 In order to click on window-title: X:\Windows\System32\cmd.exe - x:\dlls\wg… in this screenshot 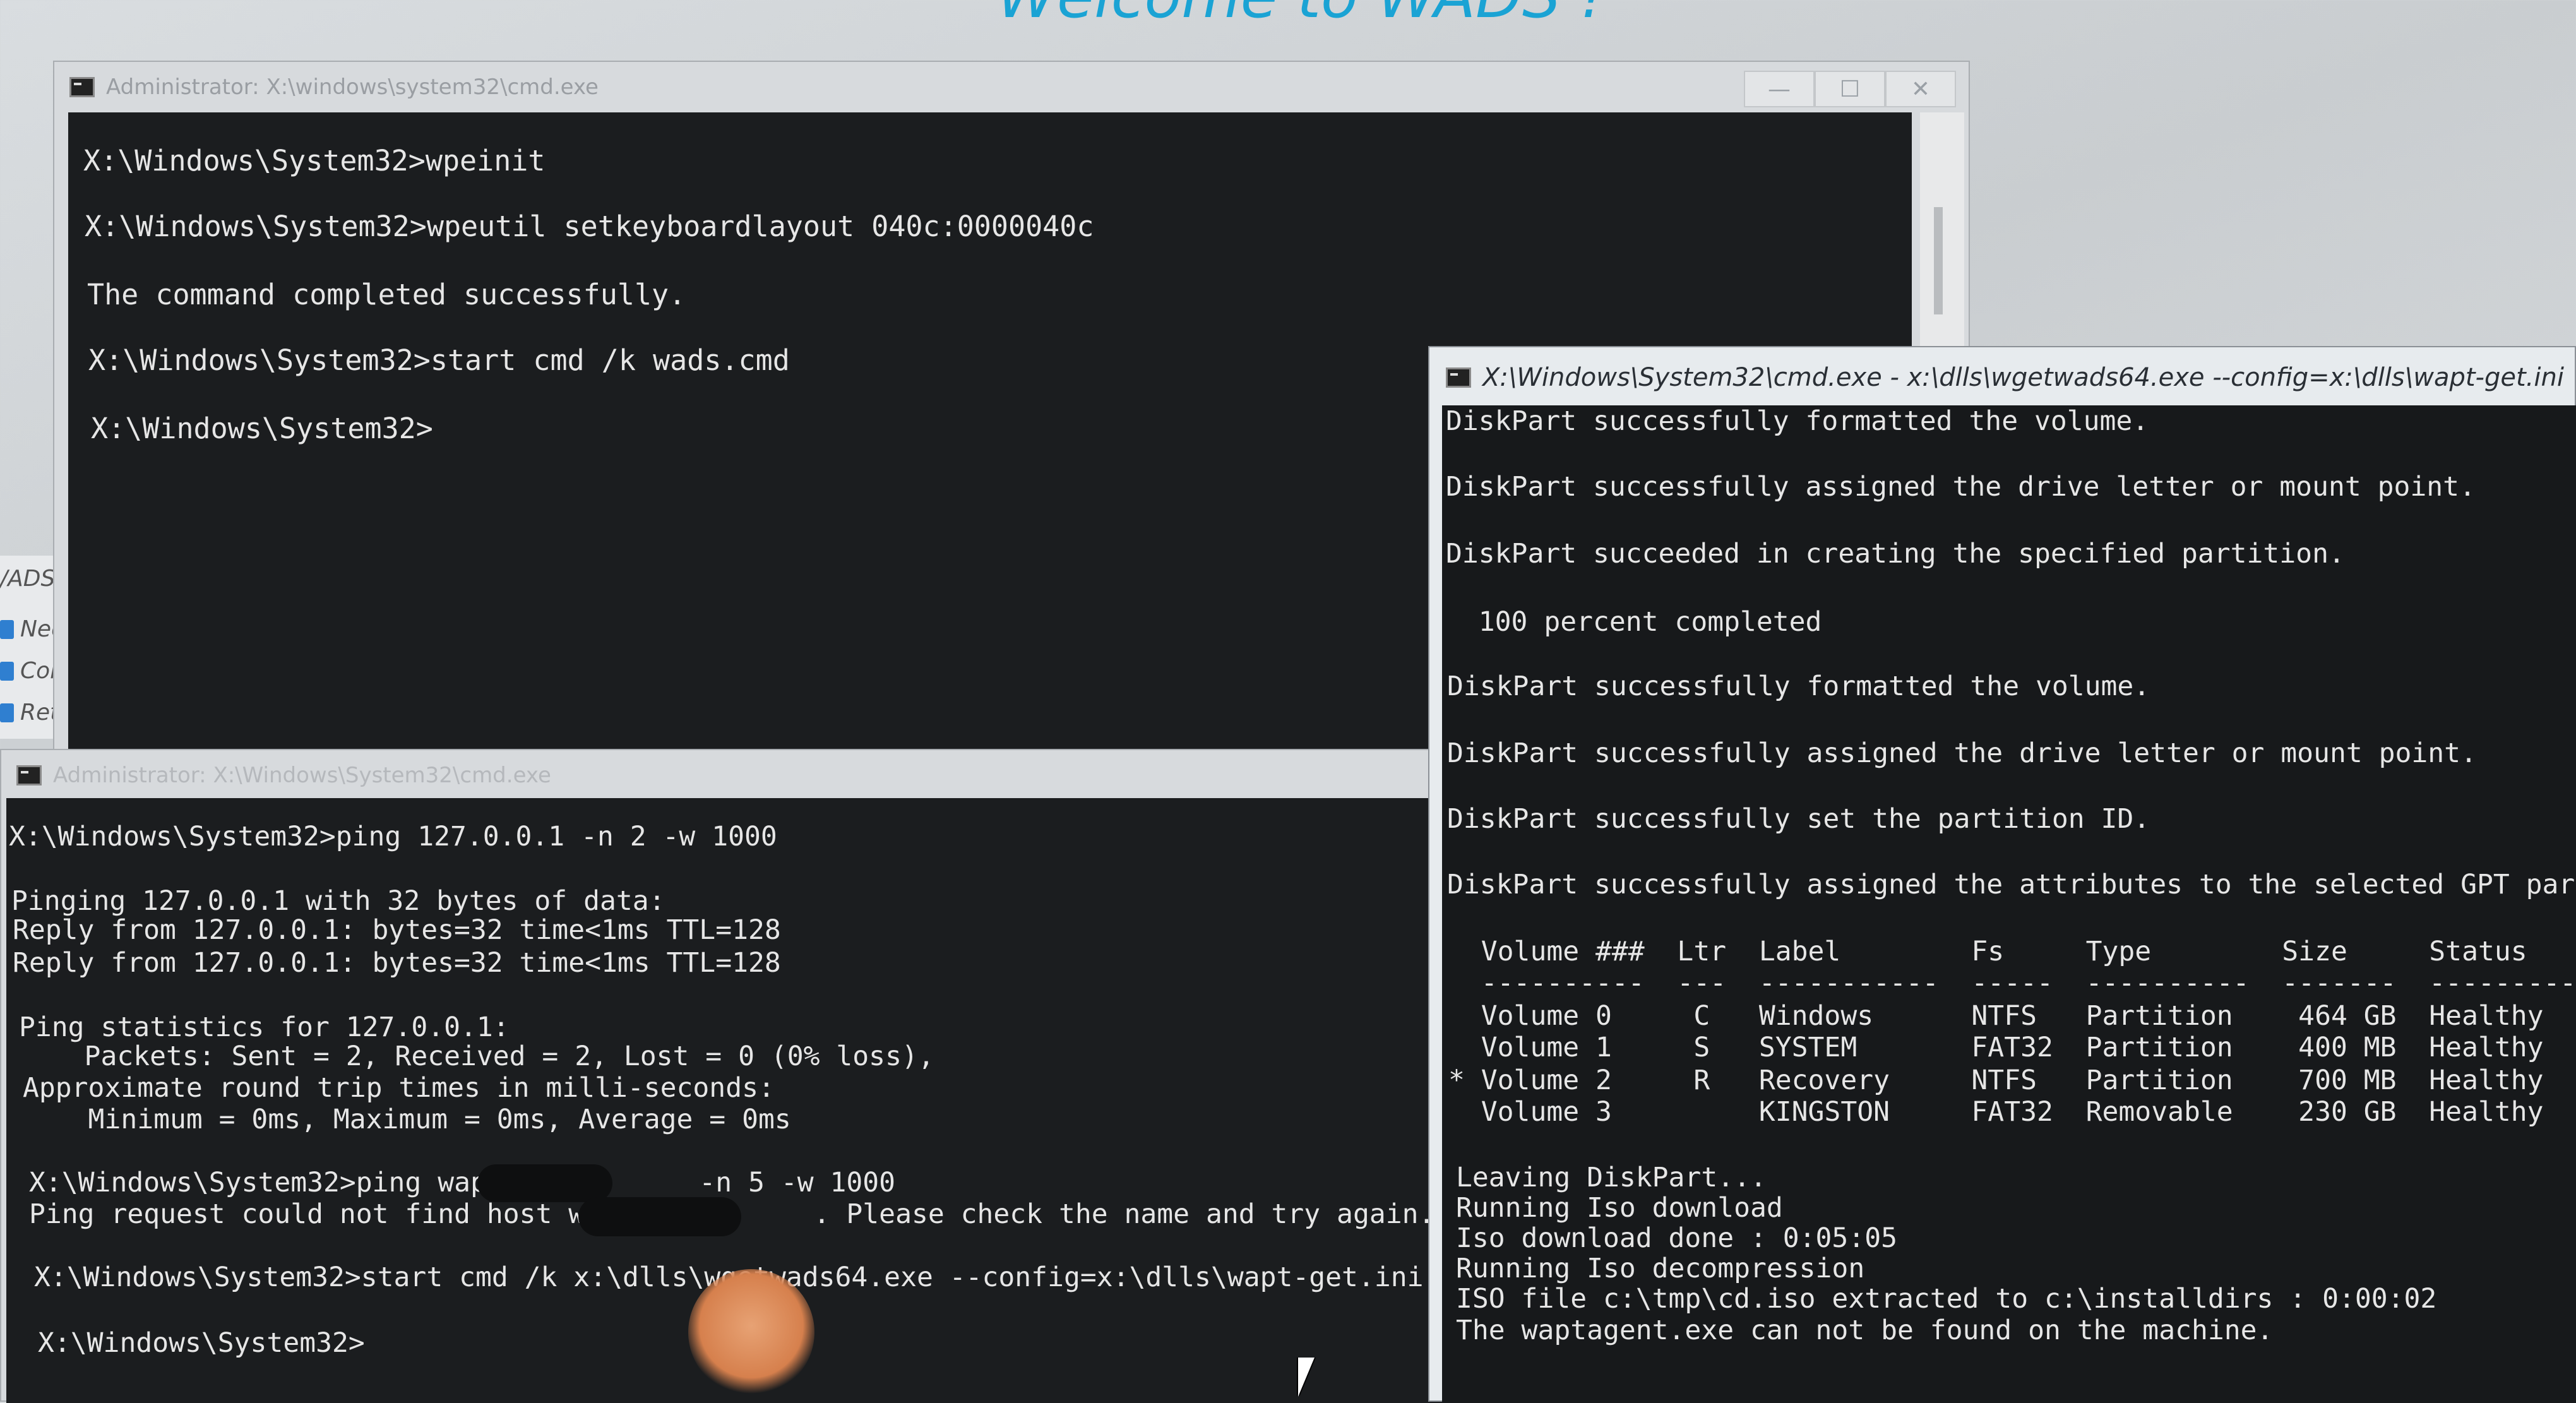, I will do `click(2023, 377)`.